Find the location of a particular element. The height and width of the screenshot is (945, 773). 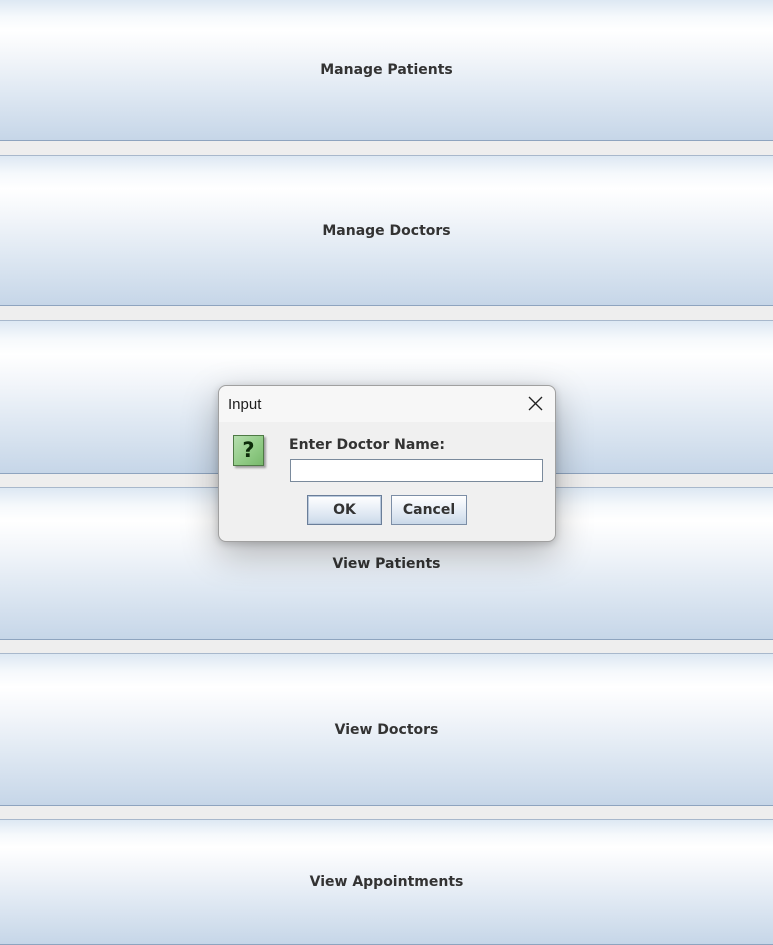

question-icon: ? is located at coordinates (248, 450).